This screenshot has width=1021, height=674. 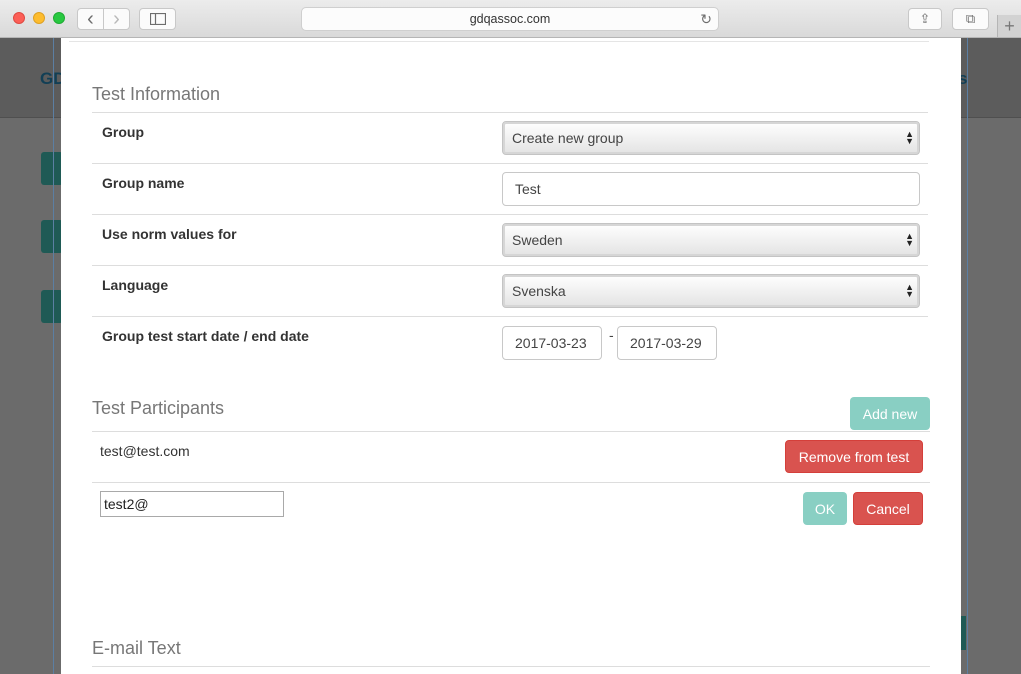 I want to click on language-select-value: Svenska, so click(x=539, y=291).